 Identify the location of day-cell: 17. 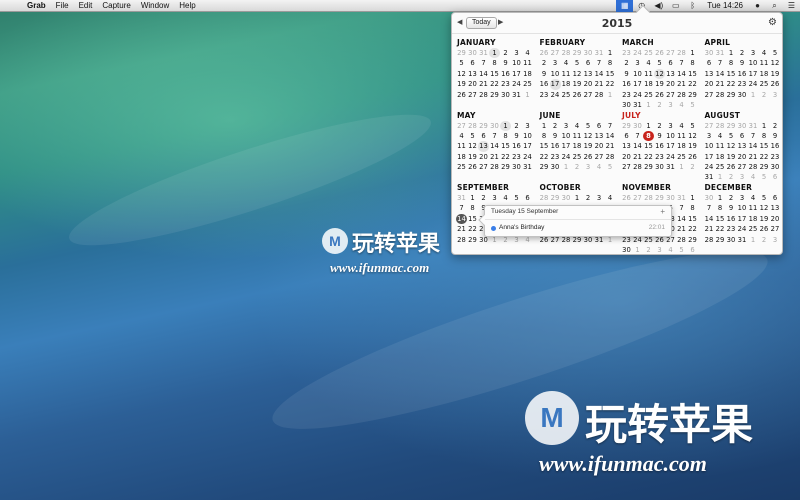
(566, 146).